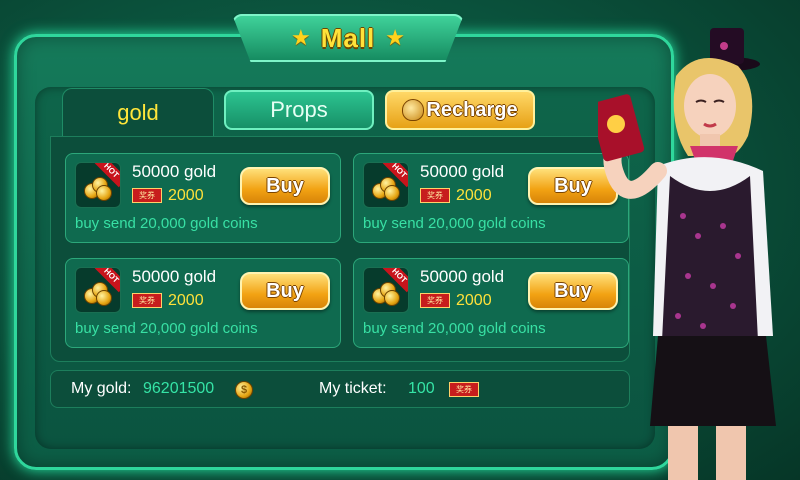 The height and width of the screenshot is (480, 800). Describe the element at coordinates (244, 390) in the screenshot. I see `gold-coin-icon: $` at that location.